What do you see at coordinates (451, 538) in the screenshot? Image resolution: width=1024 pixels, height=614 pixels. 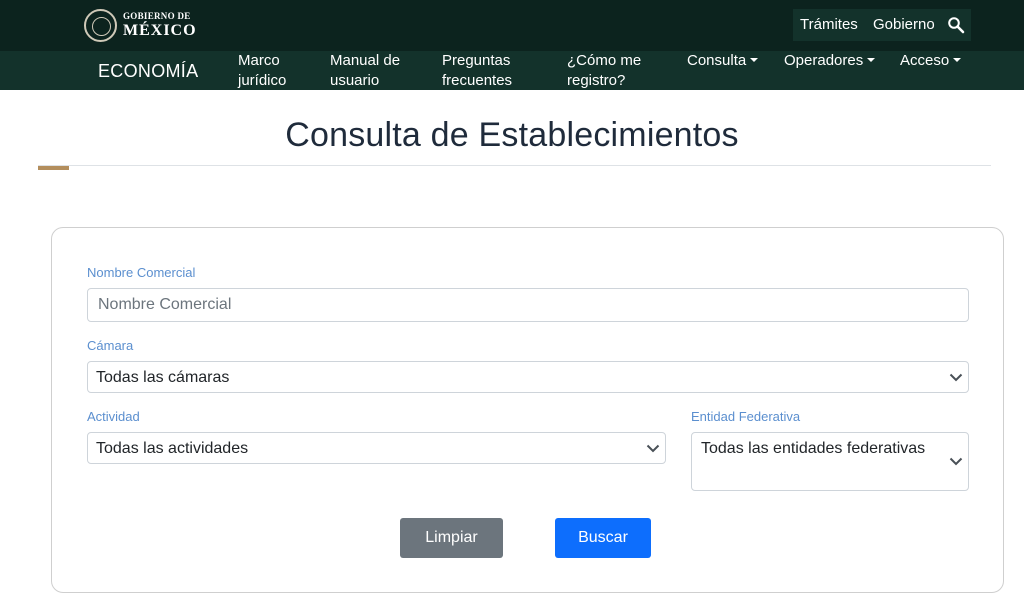 I see `limpiar-button: Limpiar` at bounding box center [451, 538].